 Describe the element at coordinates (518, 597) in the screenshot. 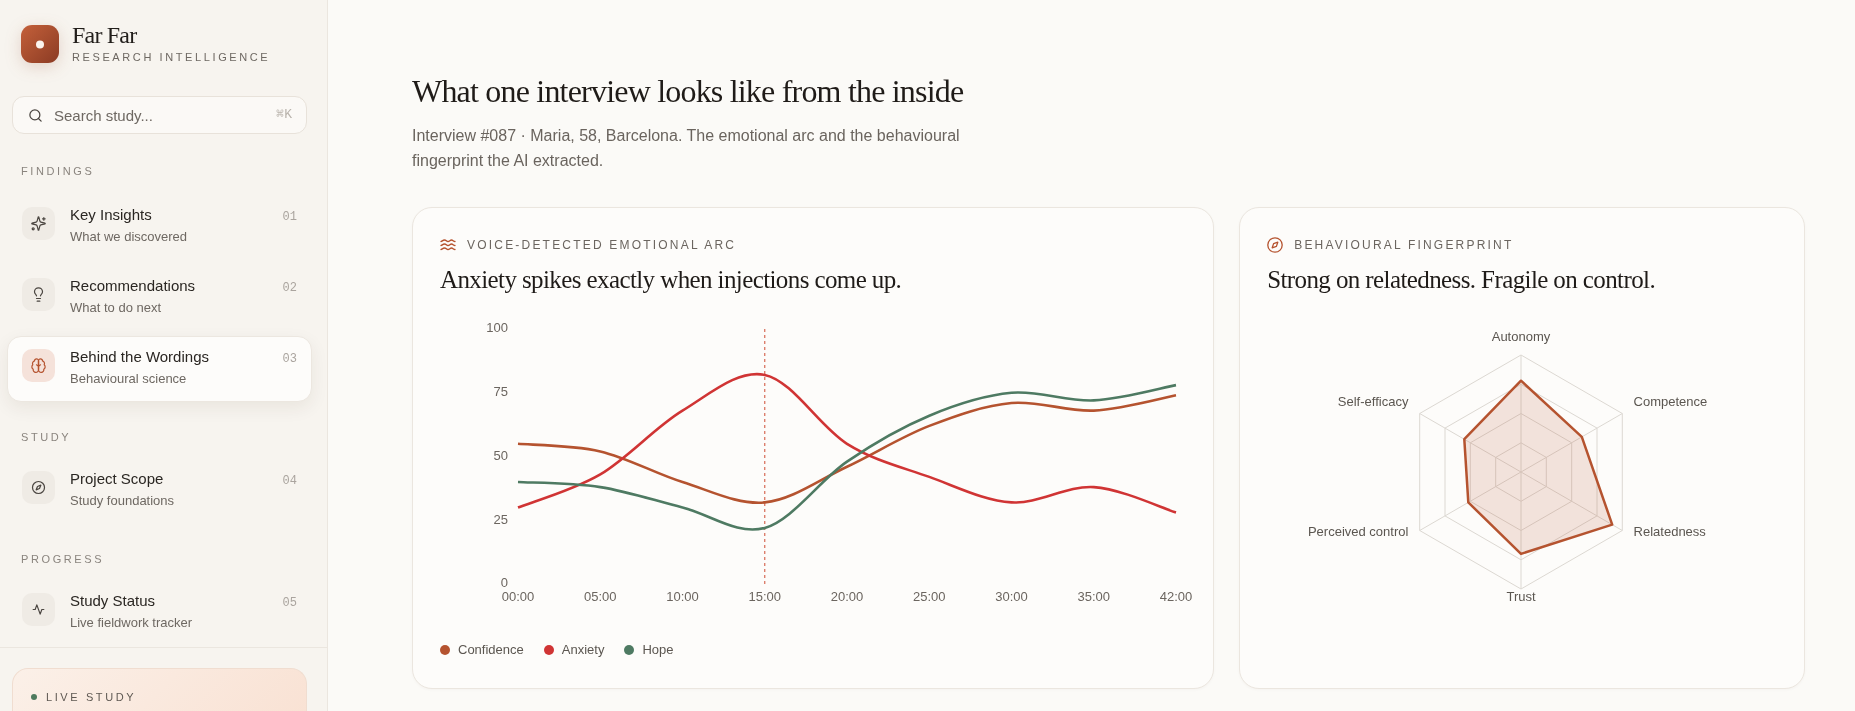

I see `x-axis-label: 00:00` at that location.